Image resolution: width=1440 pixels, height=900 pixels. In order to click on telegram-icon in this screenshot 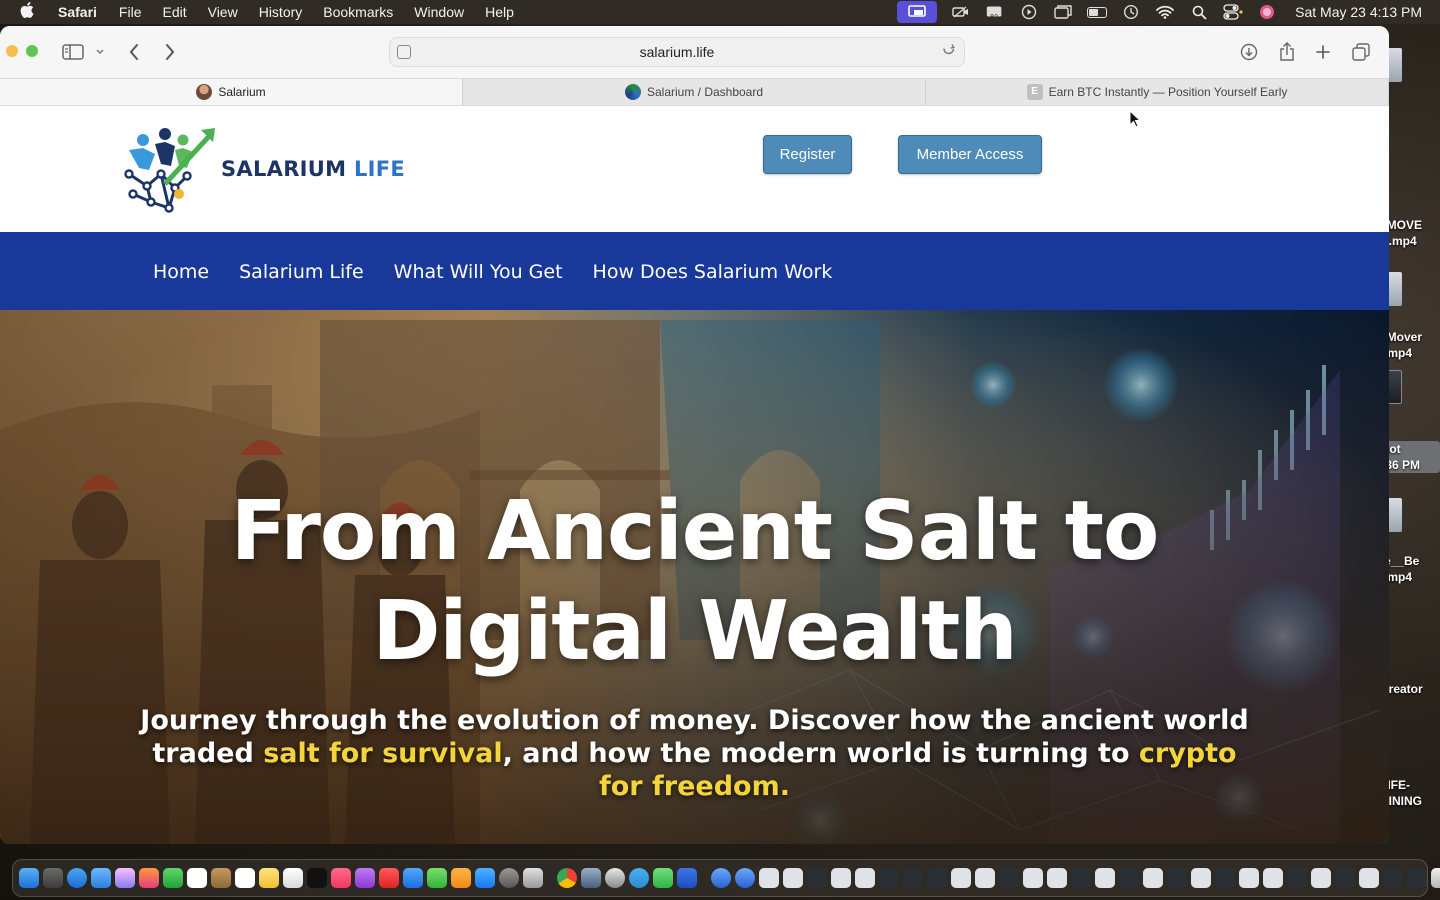, I will do `click(639, 878)`.